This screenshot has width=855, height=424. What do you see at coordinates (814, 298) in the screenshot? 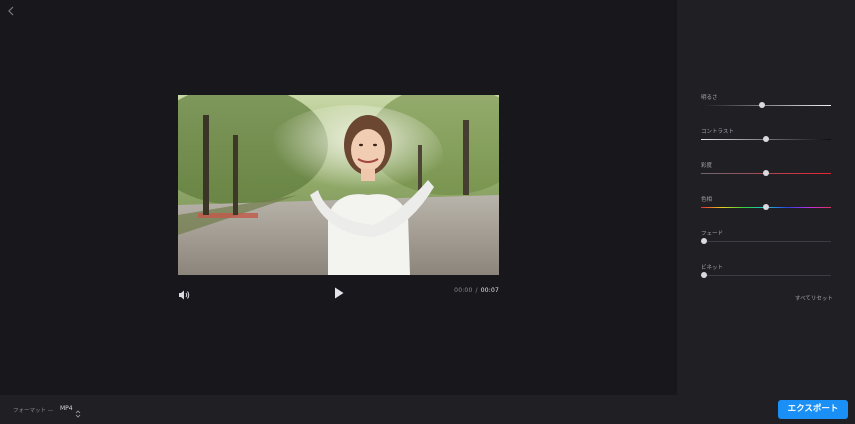
I see `reset-all-button: すべてリセット` at bounding box center [814, 298].